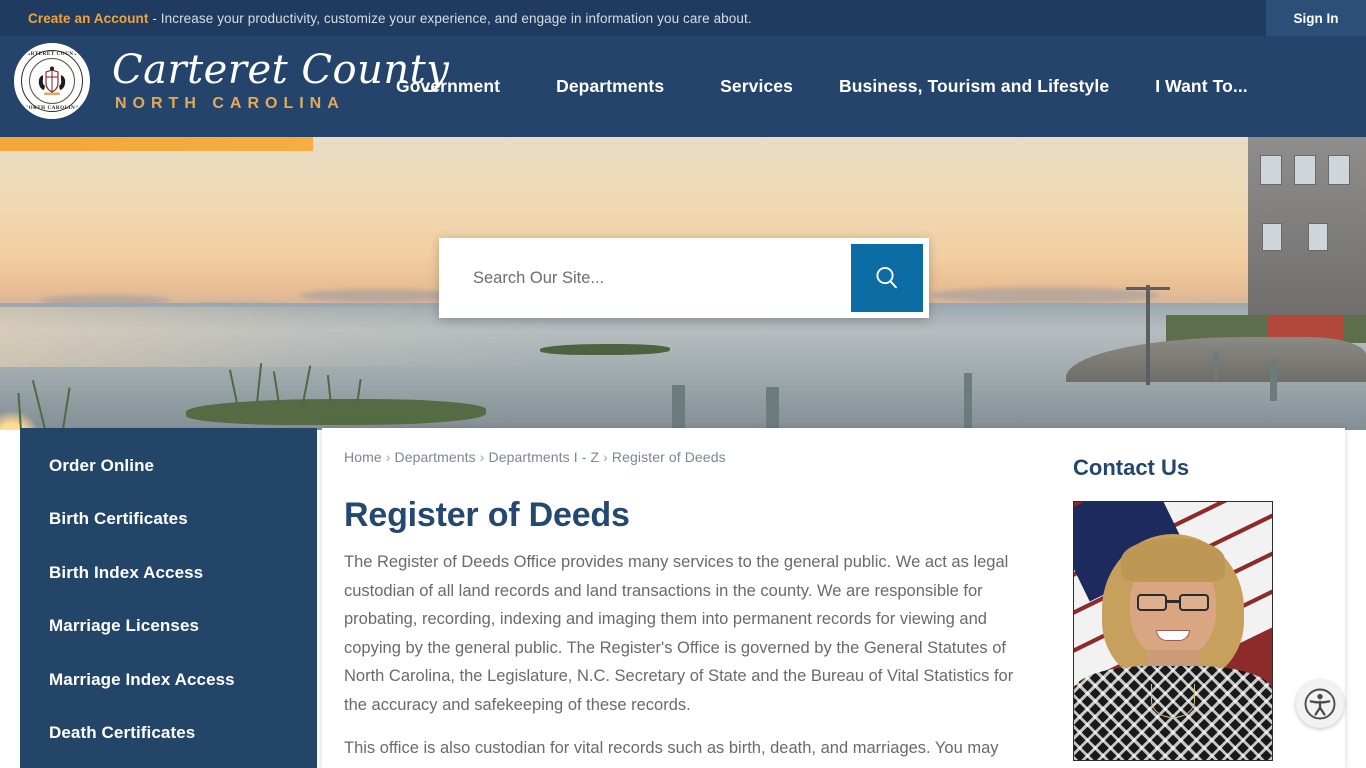 This screenshot has height=768, width=1366. I want to click on county-seal-icon: CARTERET COUNTY NORTH CAROLINA, so click(52, 81).